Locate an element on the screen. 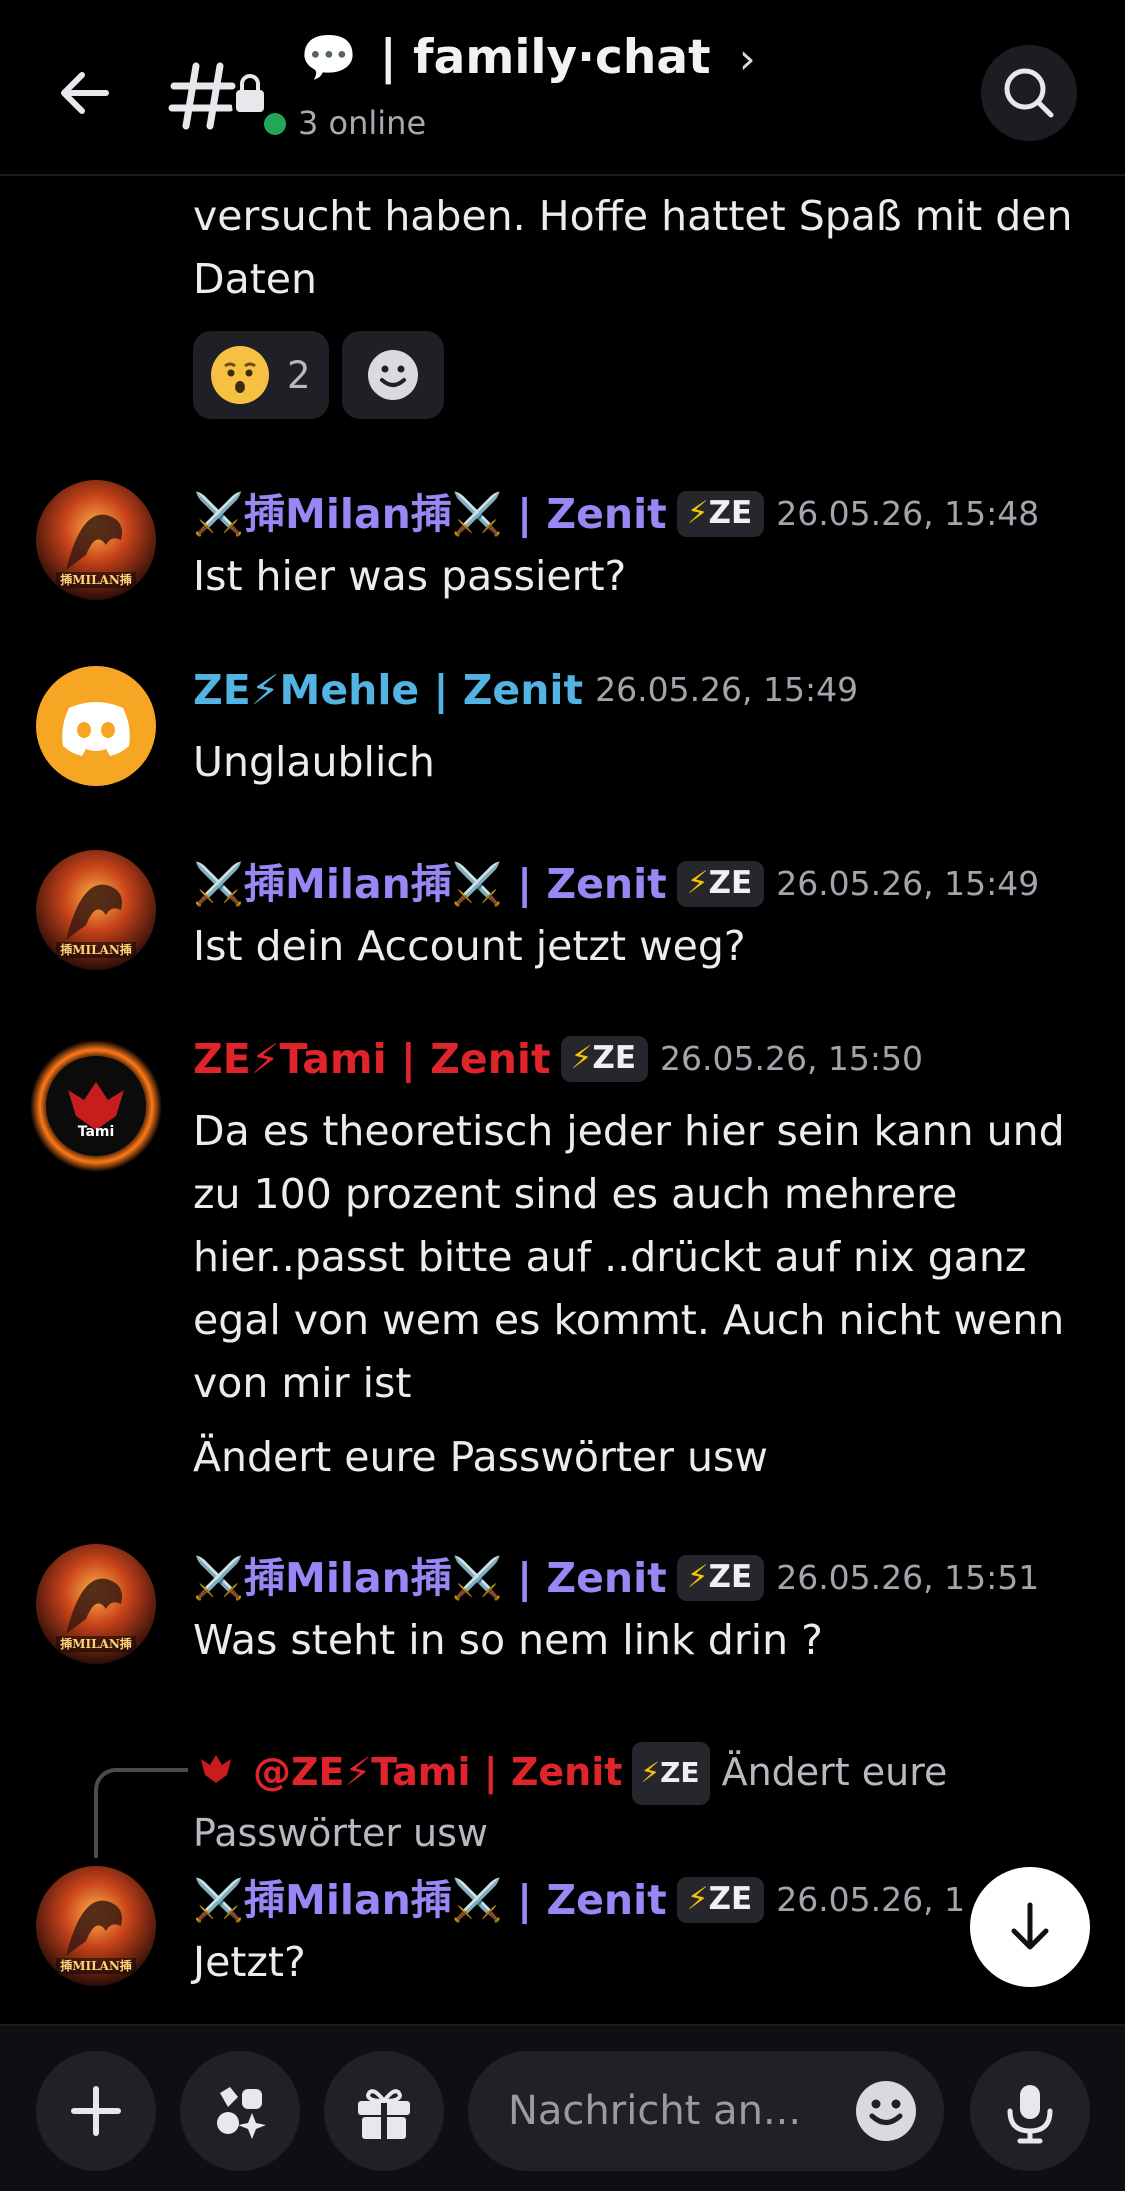 This screenshot has width=1125, height=2191. jump-to-present-button is located at coordinates (1030, 1927).